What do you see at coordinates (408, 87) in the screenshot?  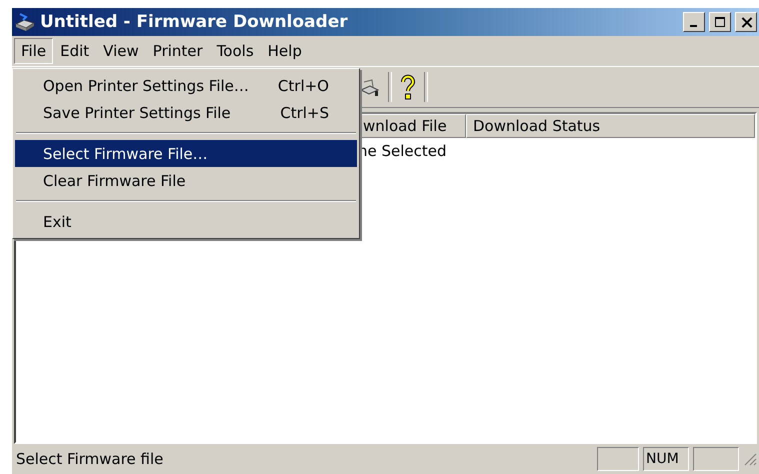 I see `help-icon` at bounding box center [408, 87].